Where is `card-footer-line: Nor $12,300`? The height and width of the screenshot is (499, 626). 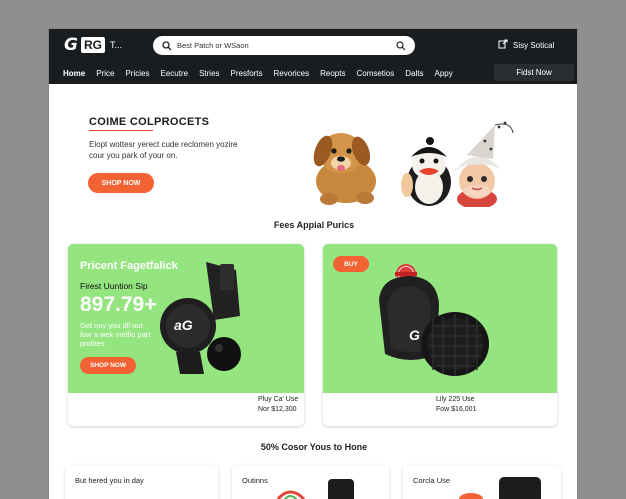 card-footer-line: Nor $12,300 is located at coordinates (277, 409).